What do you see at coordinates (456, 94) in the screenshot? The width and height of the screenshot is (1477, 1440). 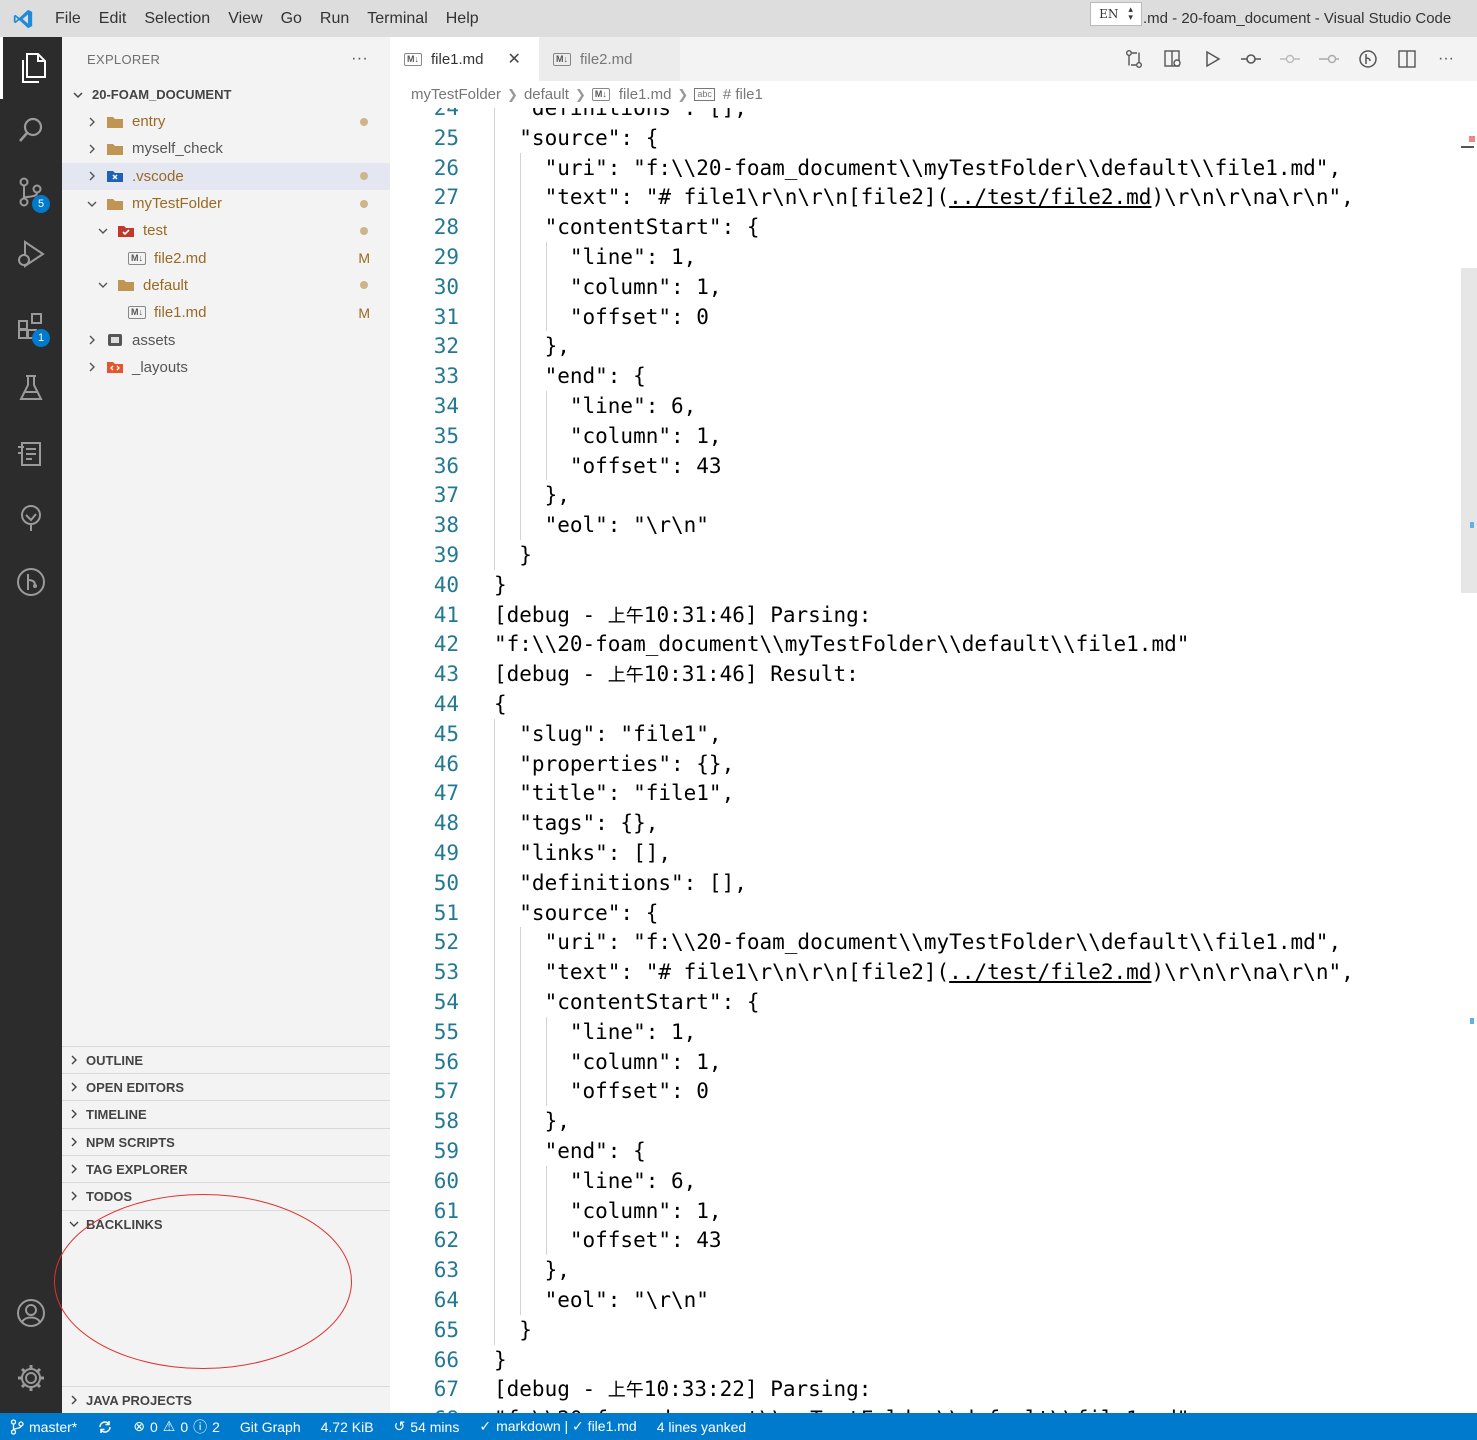 I see `breadcrumb-folder: myTestFolder` at bounding box center [456, 94].